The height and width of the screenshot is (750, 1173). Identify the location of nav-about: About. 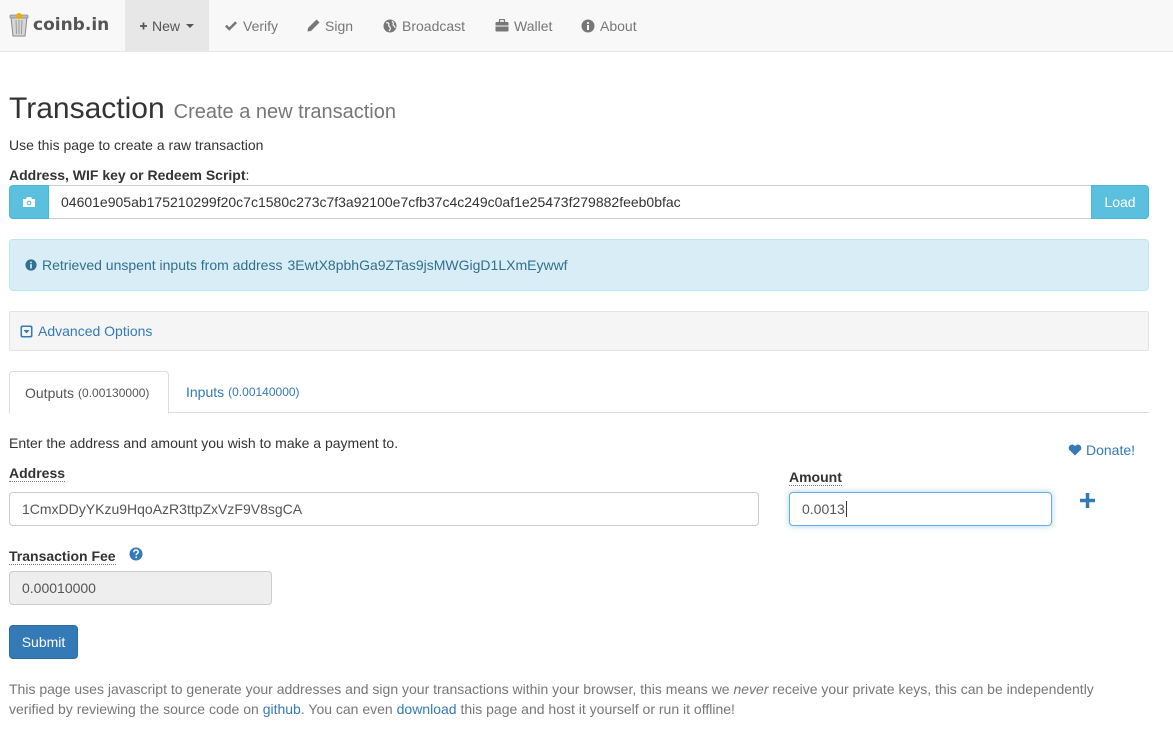
(609, 25).